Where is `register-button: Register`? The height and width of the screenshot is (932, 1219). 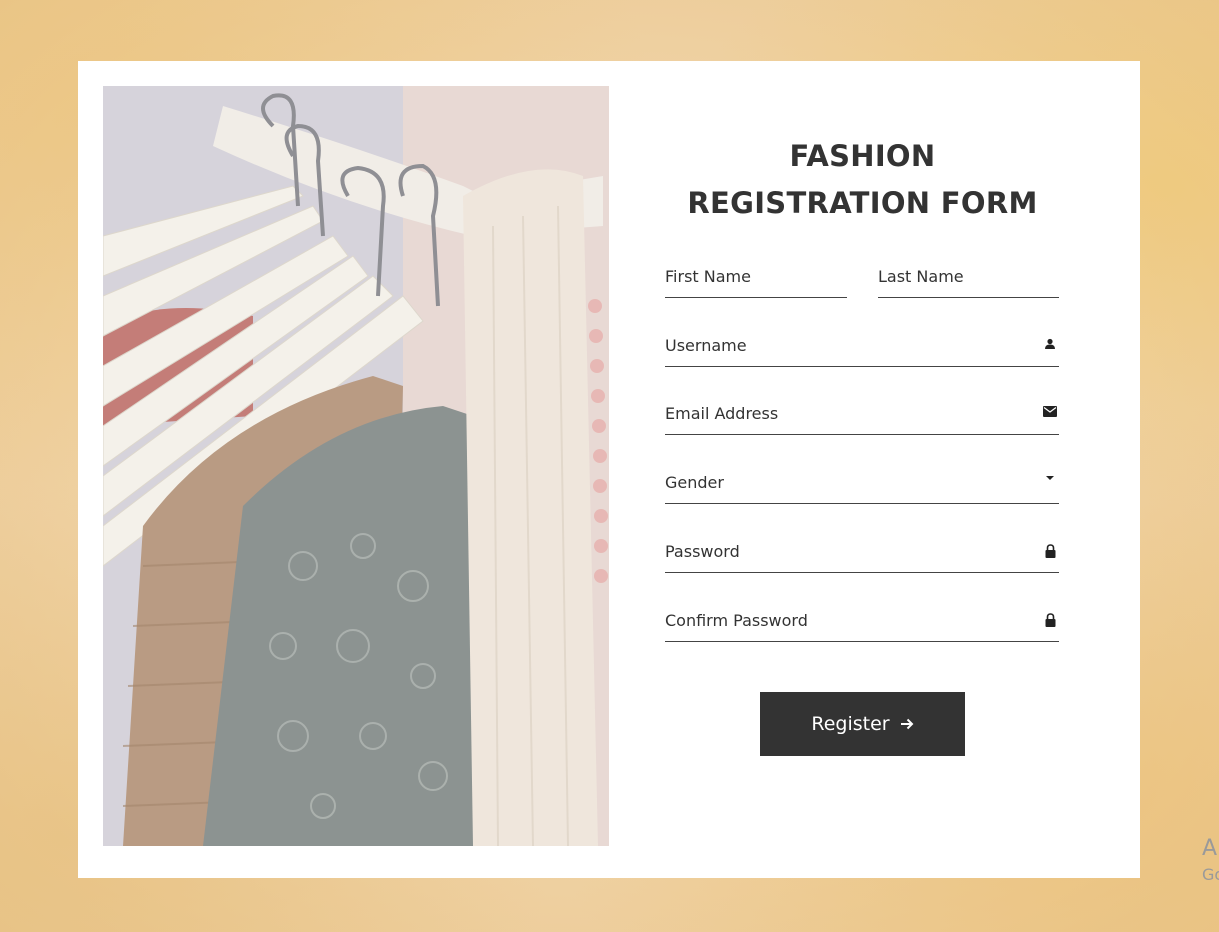
register-button: Register is located at coordinates (862, 724).